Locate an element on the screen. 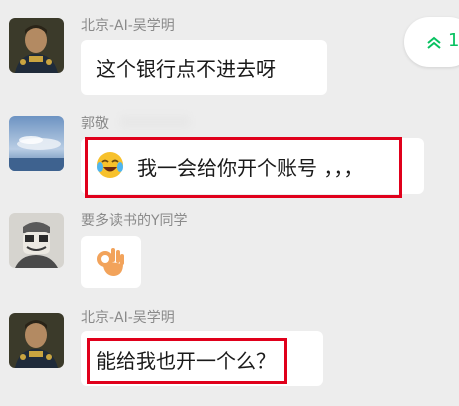 This screenshot has height=406, width=459. message-bubble: 我一会给你开个账号 ，，， is located at coordinates (252, 166).